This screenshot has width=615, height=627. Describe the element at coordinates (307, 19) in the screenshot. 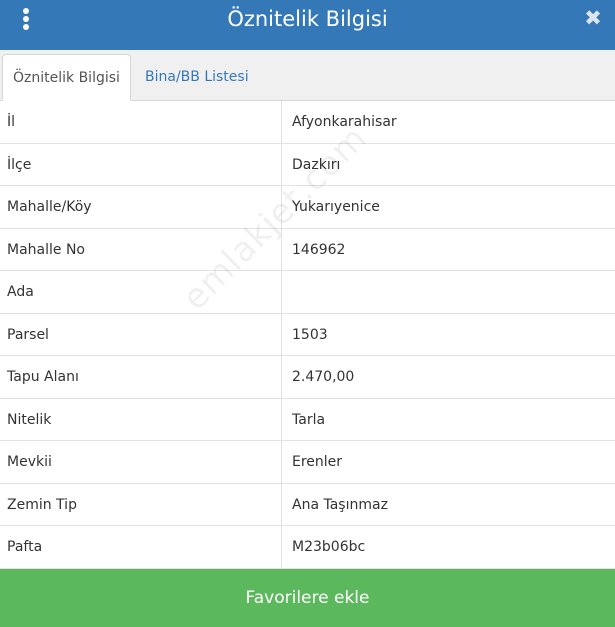

I see `dialog-title: Öznitelik Bilgisi` at that location.